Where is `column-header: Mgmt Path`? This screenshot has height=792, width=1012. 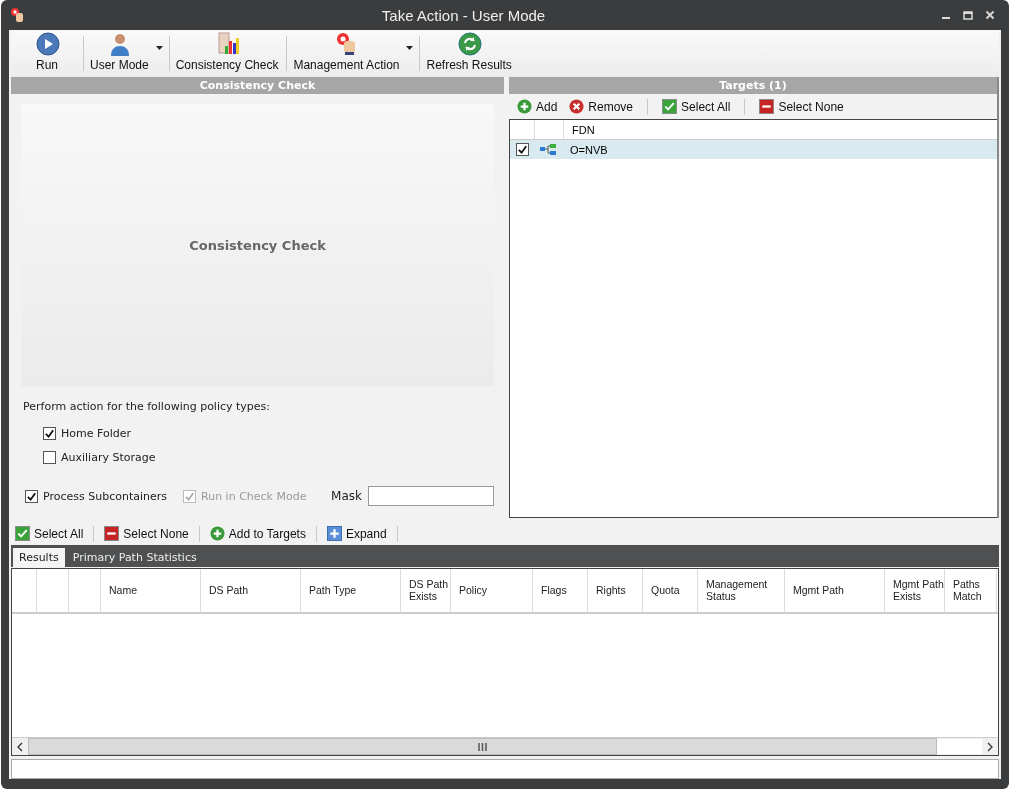
column-header: Mgmt Path is located at coordinates (818, 590).